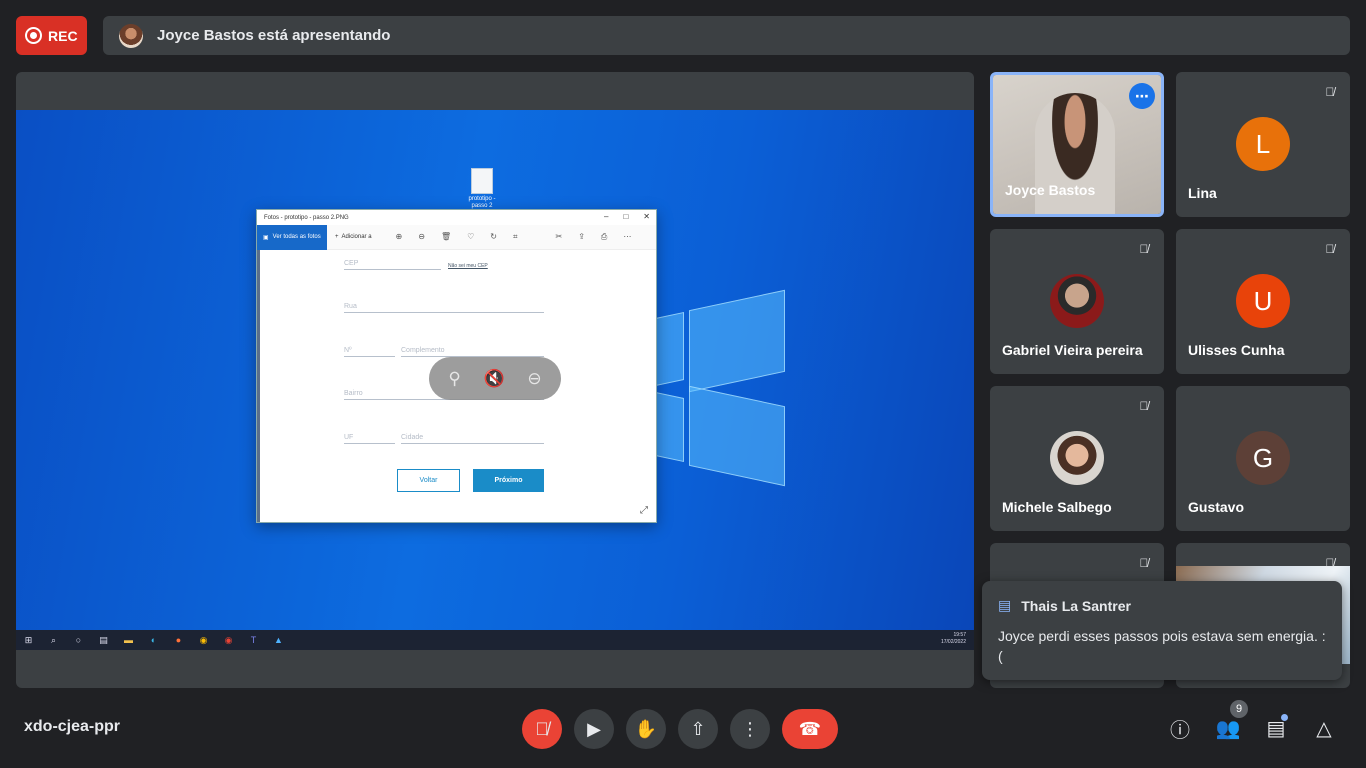  What do you see at coordinates (356, 237) in the screenshot?
I see `add-to-label: Adicionar a` at bounding box center [356, 237].